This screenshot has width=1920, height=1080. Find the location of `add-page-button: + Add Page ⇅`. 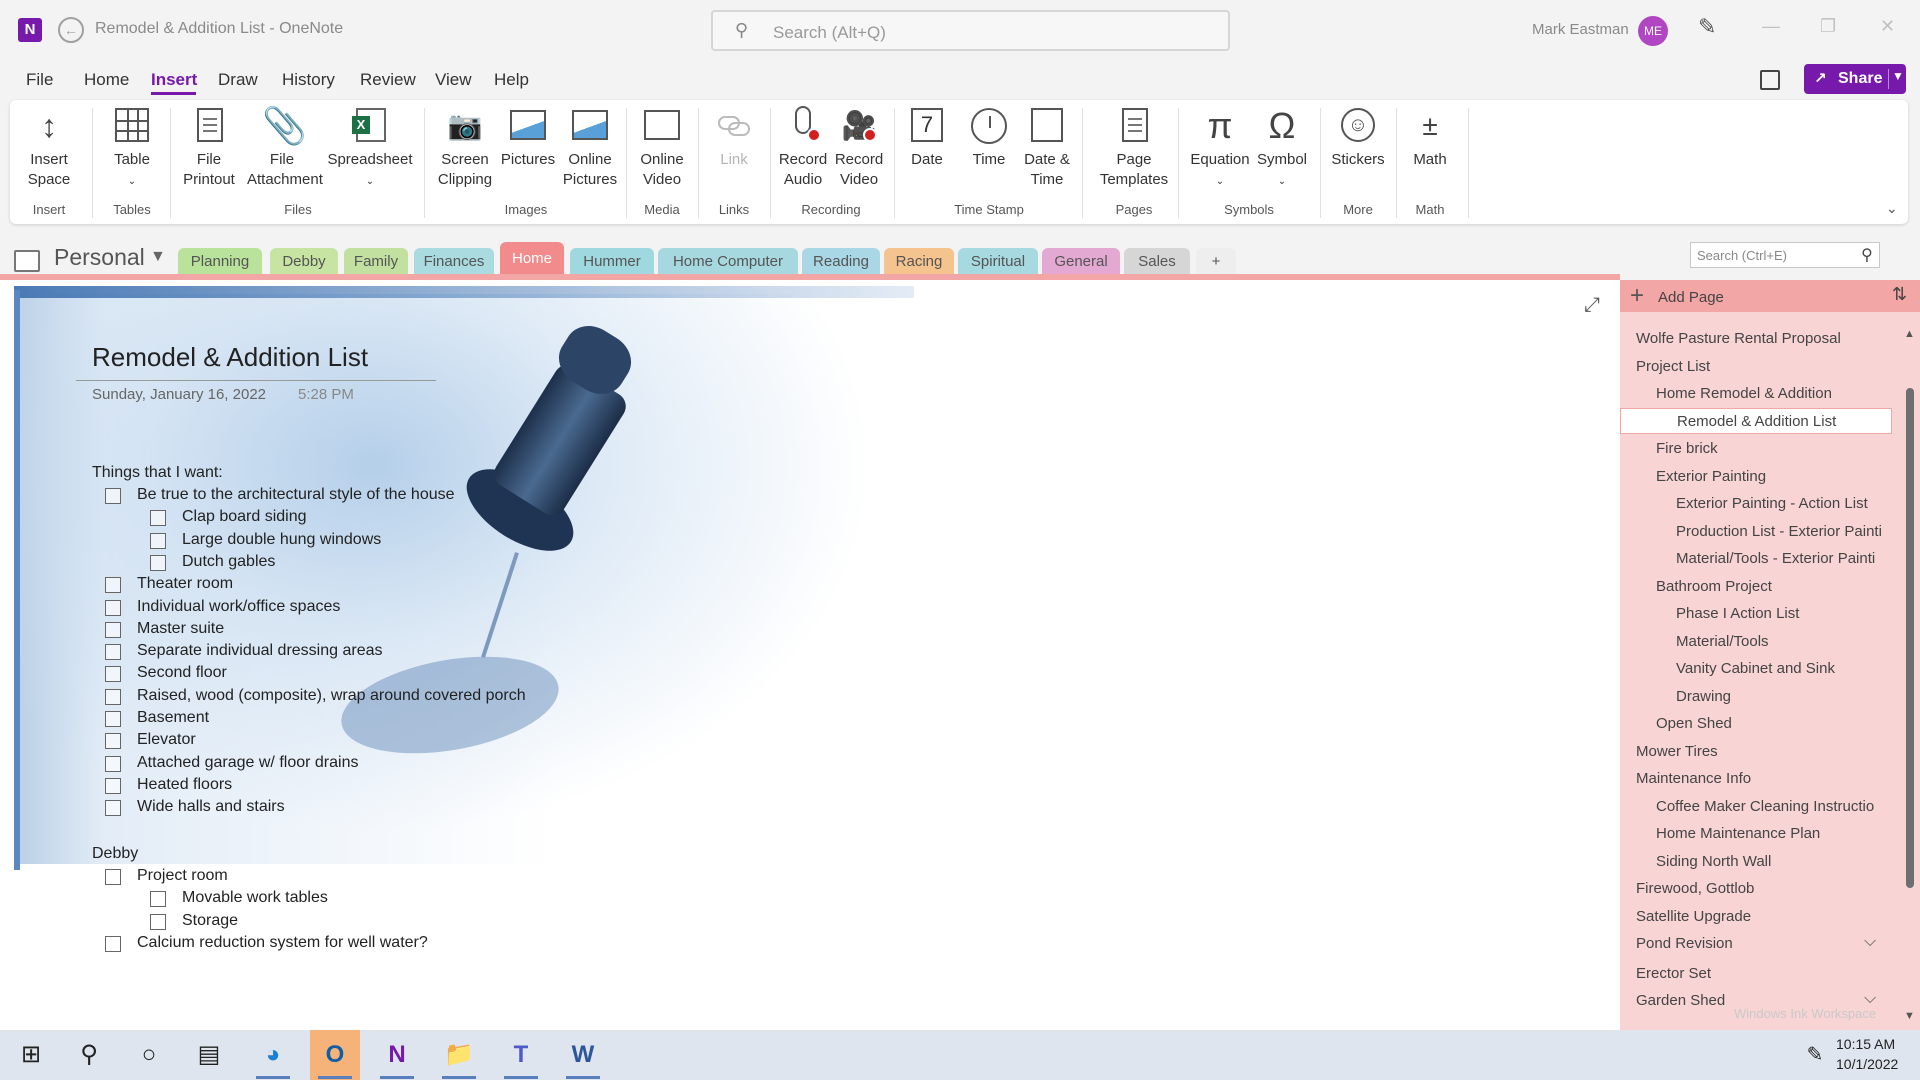

add-page-button: + Add Page ⇅ is located at coordinates (1770, 296).